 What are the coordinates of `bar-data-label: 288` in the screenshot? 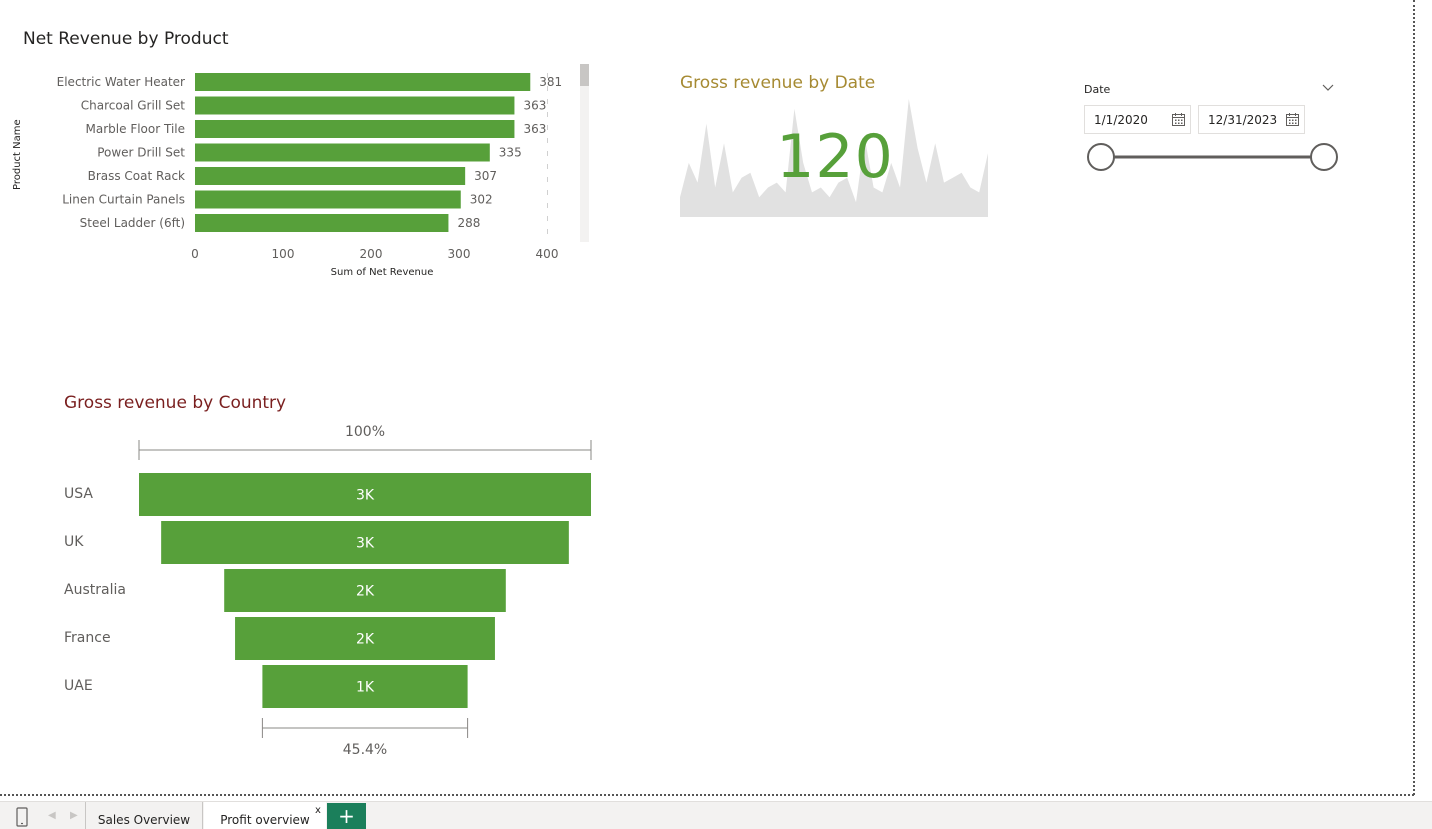 It's located at (468, 223).